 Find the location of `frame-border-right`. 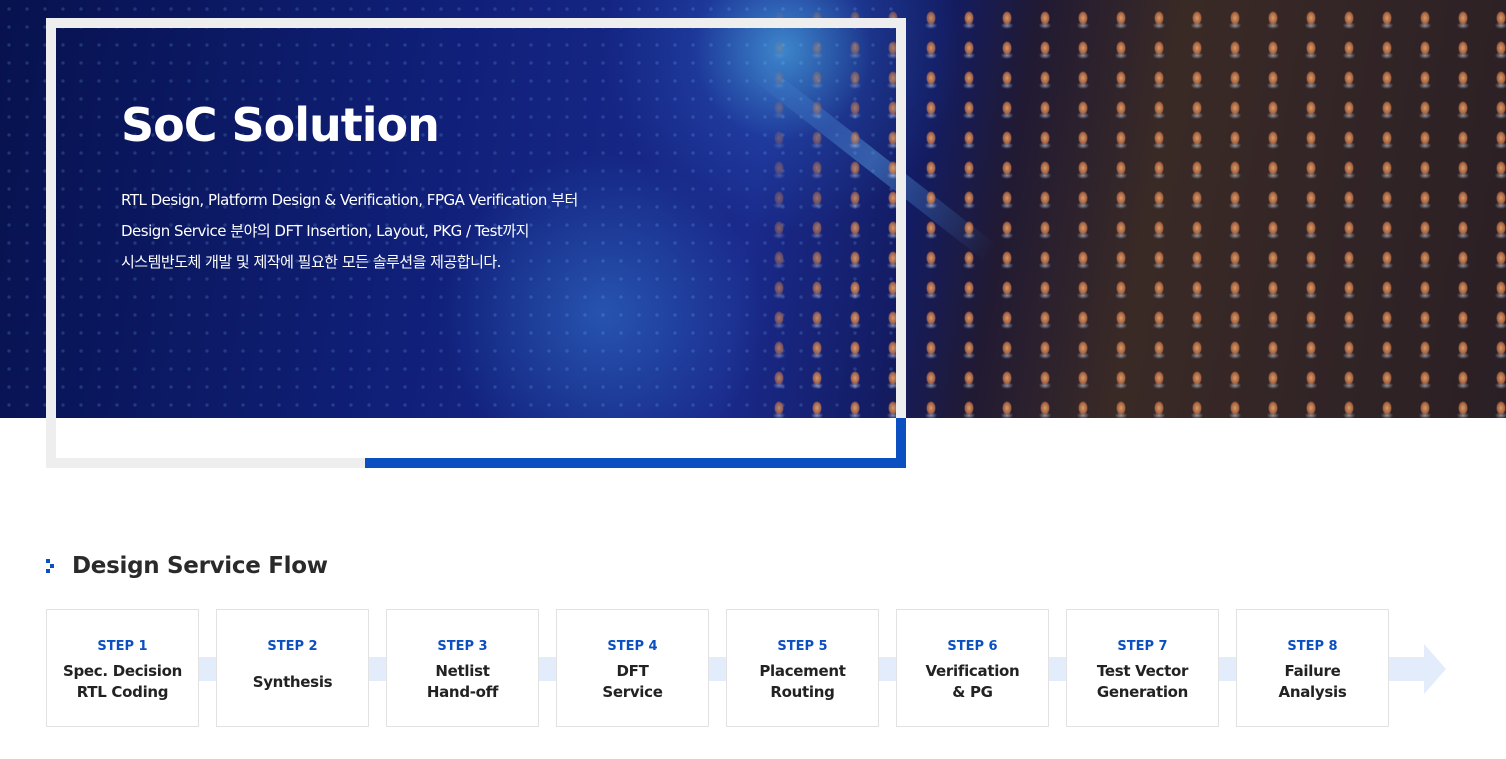

frame-border-right is located at coordinates (901, 218).